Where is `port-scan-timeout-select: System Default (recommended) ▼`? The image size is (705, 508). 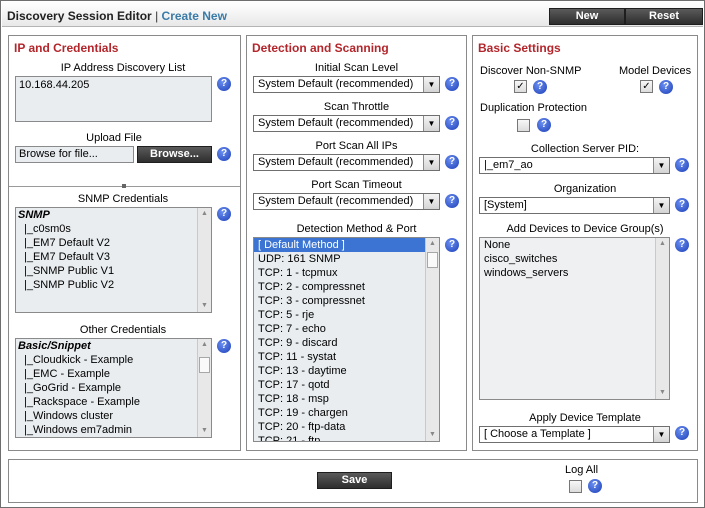
port-scan-timeout-select: System Default (recommended) ▼ is located at coordinates (346, 201).